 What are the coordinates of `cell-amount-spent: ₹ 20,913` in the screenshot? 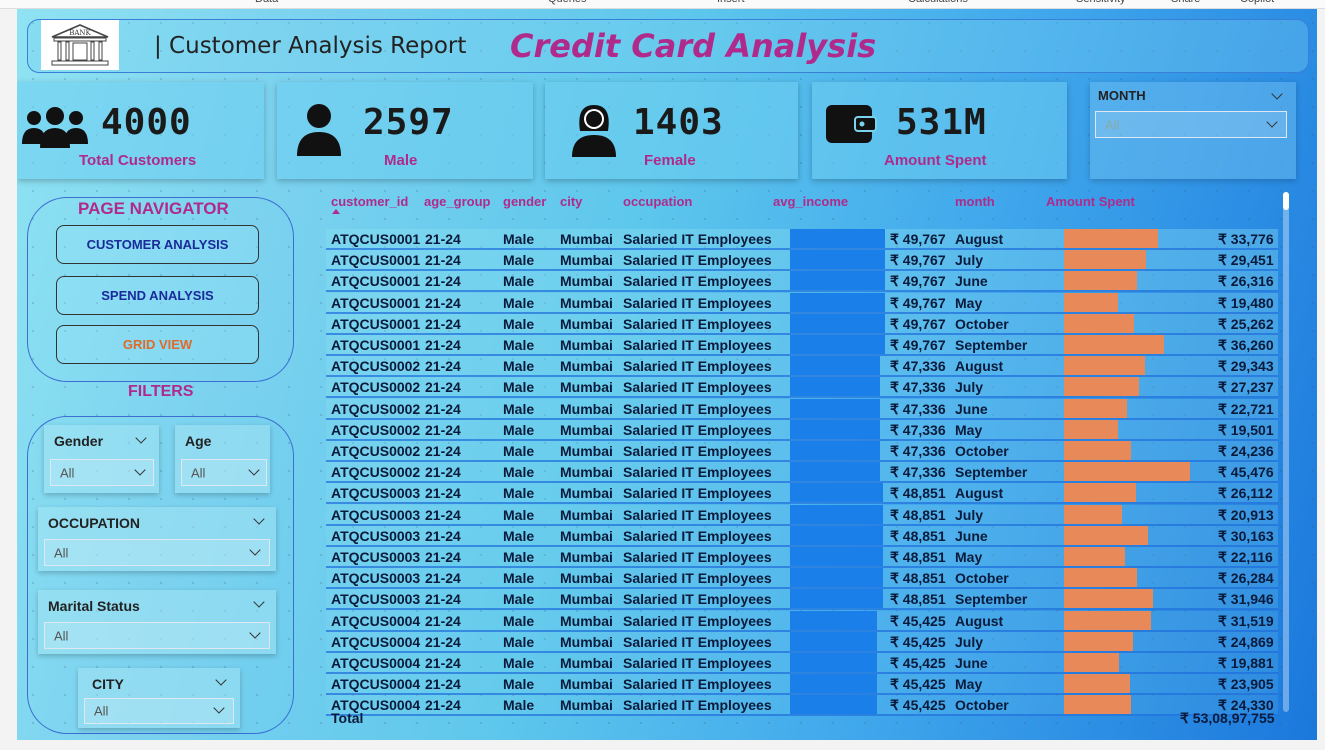 It's located at (1246, 514).